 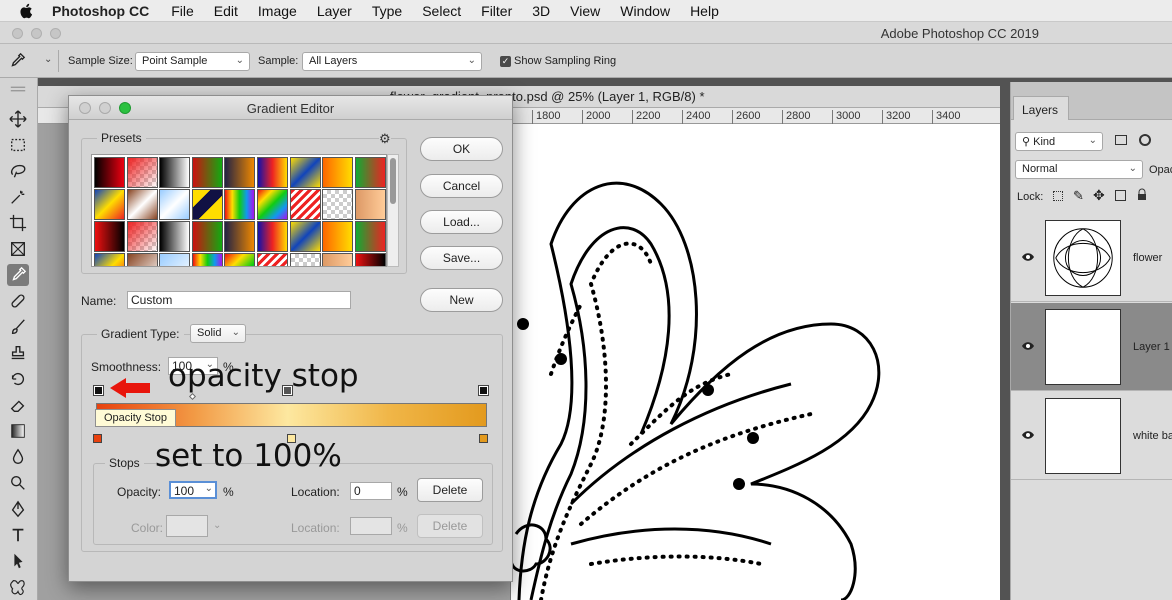 What do you see at coordinates (1091, 436) in the screenshot?
I see `layer-row-white-background: white ba` at bounding box center [1091, 436].